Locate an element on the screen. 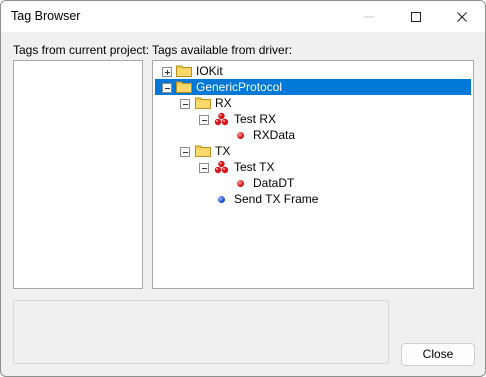  tree-item-tx: TX is located at coordinates (312, 151).